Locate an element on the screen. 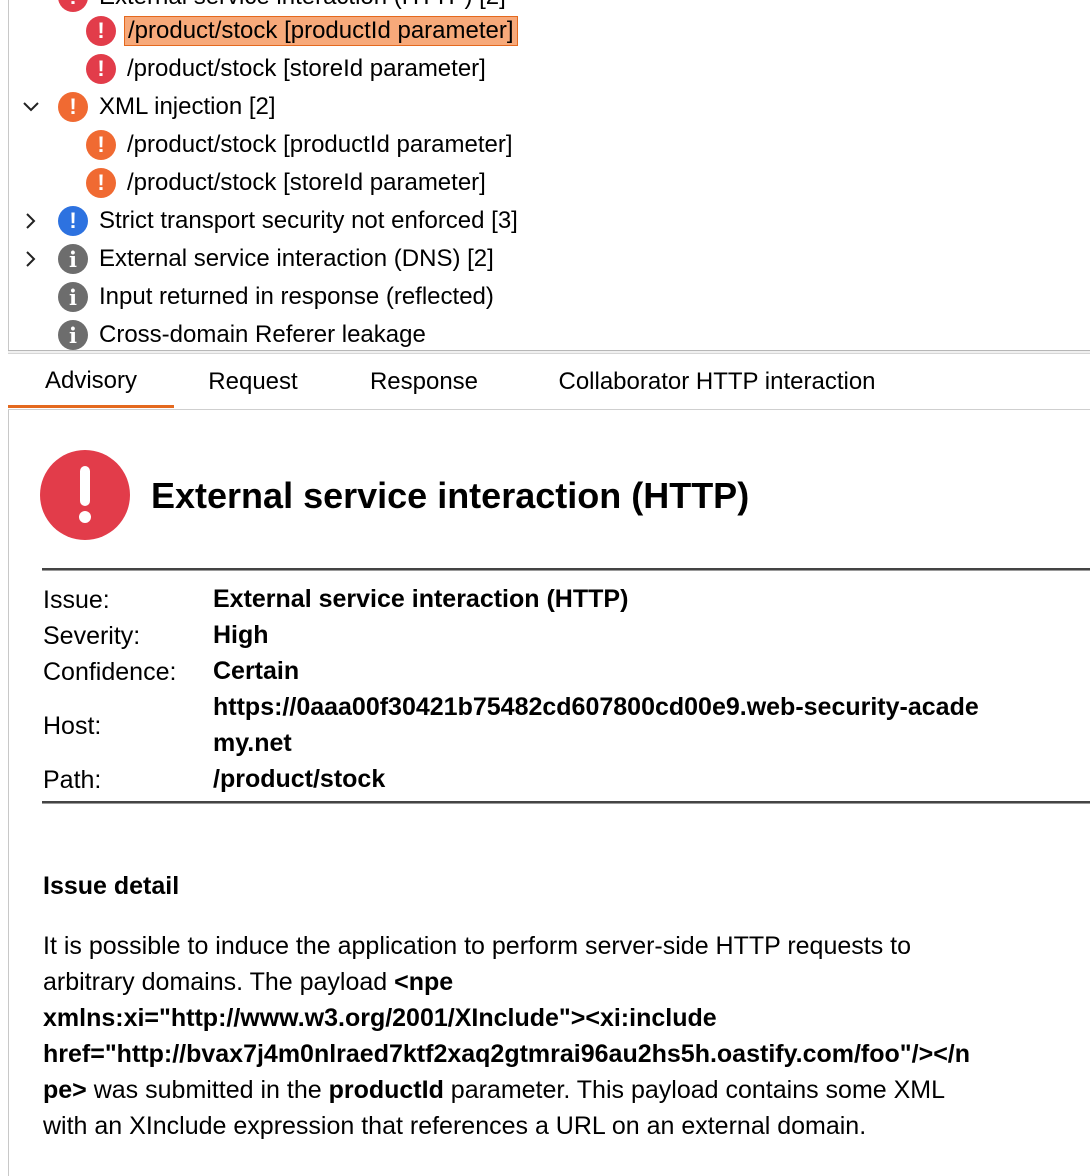  split-pane-divider is located at coordinates (549, 352).